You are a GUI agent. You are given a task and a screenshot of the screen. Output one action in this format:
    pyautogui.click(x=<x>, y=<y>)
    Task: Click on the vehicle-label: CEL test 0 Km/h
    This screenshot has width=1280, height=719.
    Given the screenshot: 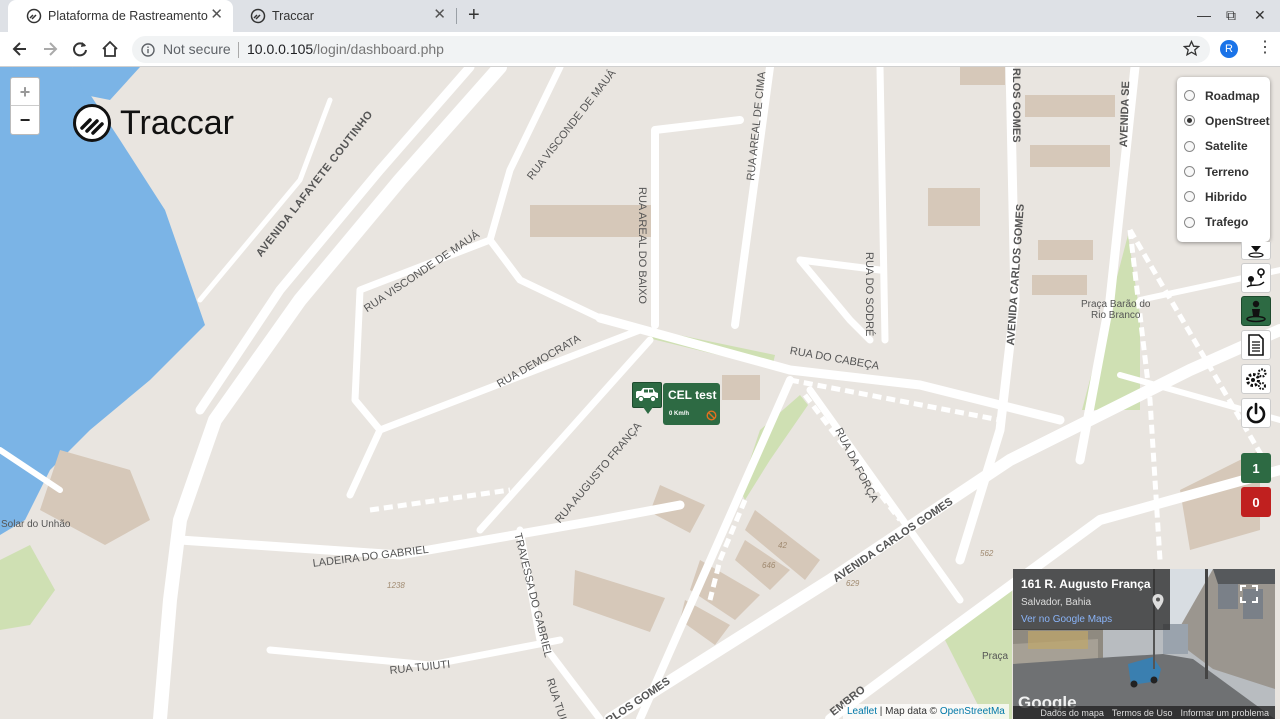 What is the action you would take?
    pyautogui.click(x=691, y=404)
    